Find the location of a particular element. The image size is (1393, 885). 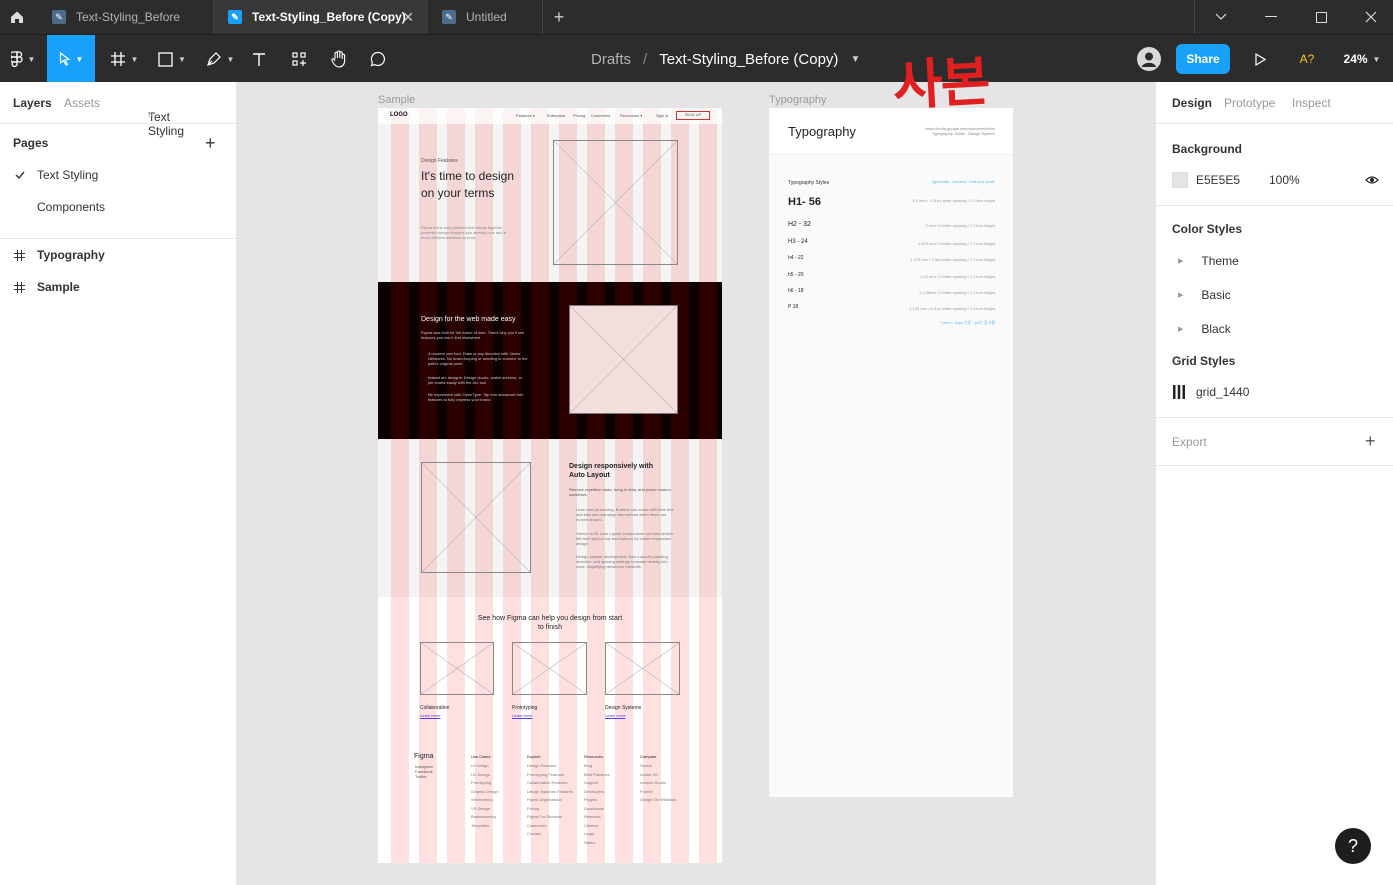

eye-icon is located at coordinates (1372, 180).